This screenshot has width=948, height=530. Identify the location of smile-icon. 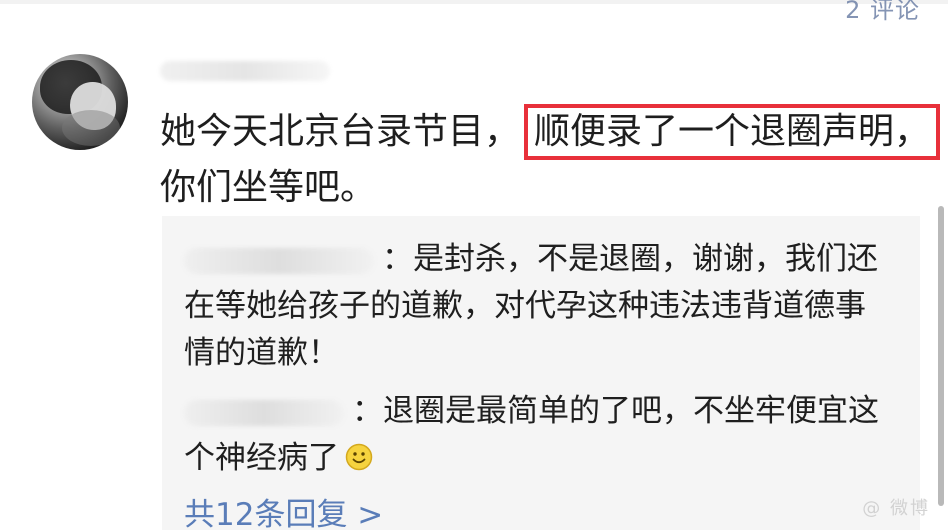
(359, 454).